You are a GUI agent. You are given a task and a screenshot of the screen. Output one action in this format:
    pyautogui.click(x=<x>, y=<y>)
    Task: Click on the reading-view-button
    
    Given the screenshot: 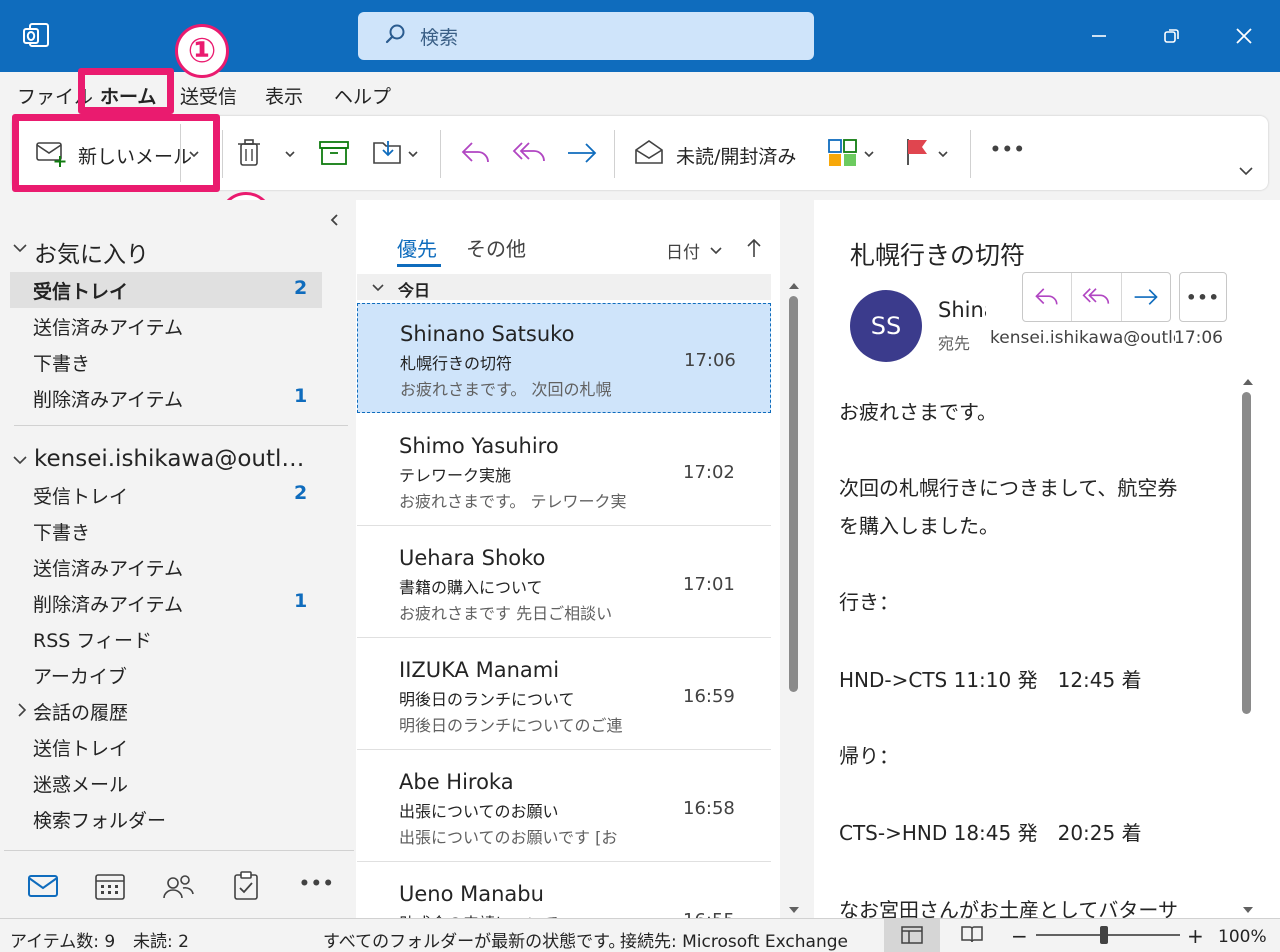 What is the action you would take?
    pyautogui.click(x=972, y=936)
    